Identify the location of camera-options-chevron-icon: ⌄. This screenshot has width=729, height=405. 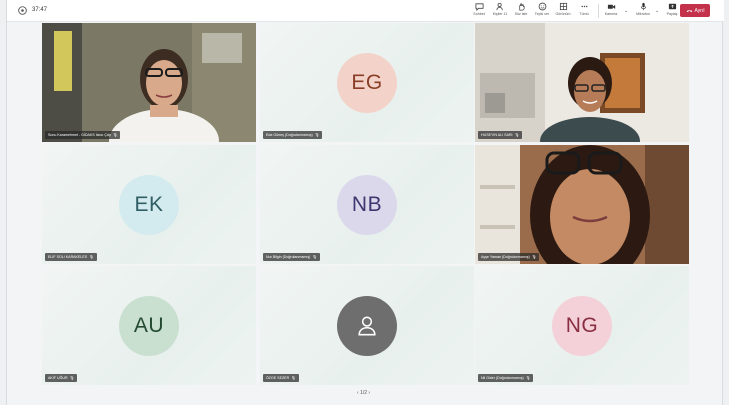
(626, 11).